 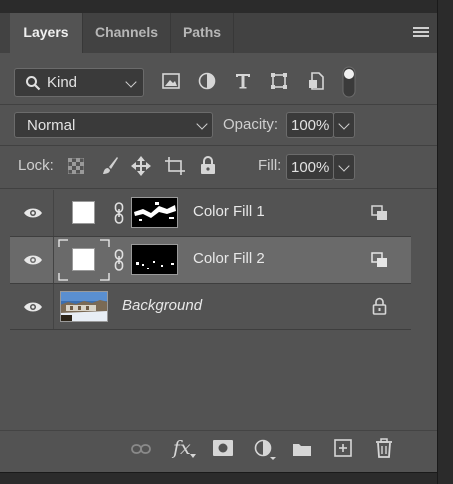 I want to click on fill-label: Fill:, so click(x=270, y=165).